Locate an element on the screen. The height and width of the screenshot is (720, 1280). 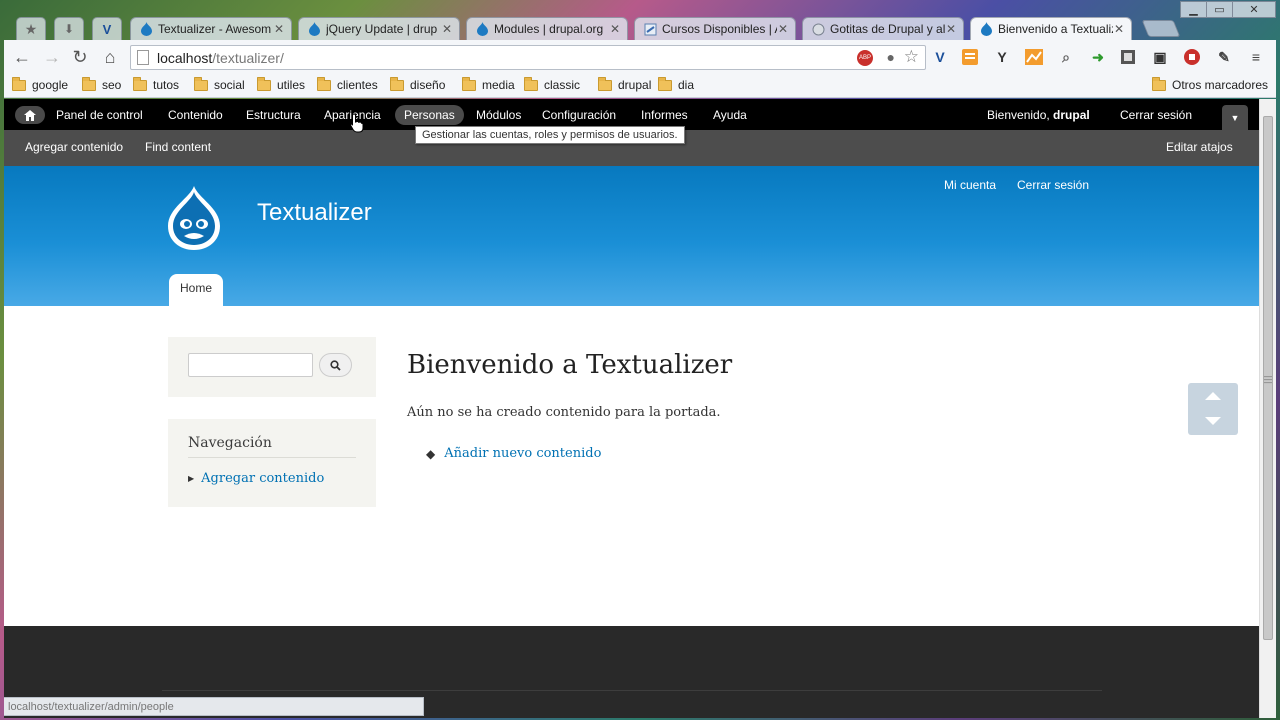
bookmark-star-tab: ★ is located at coordinates (31, 28).